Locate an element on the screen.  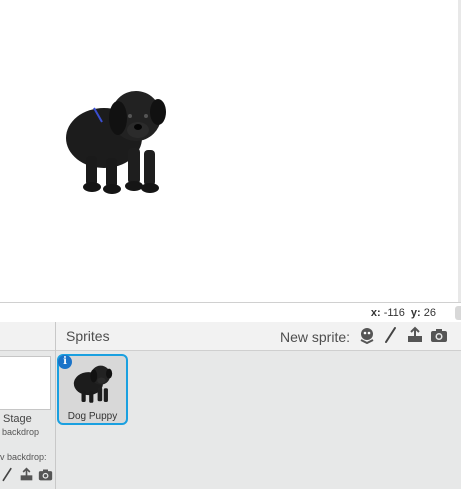
backdrop-count: backdrop is located at coordinates (21, 432).